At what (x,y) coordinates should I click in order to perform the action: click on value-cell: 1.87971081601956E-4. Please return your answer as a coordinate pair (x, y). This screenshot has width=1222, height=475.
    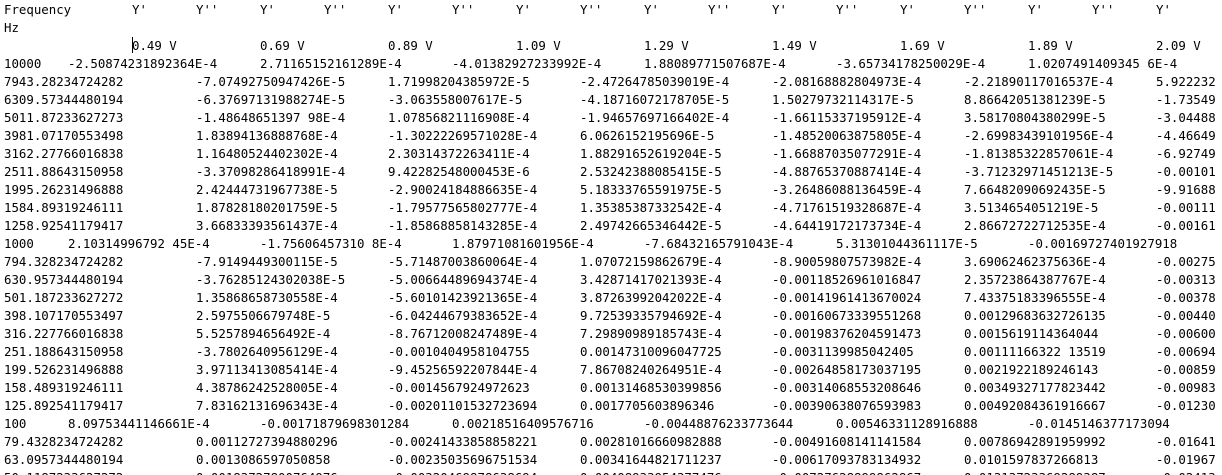
    Looking at the image, I should click on (523, 243).